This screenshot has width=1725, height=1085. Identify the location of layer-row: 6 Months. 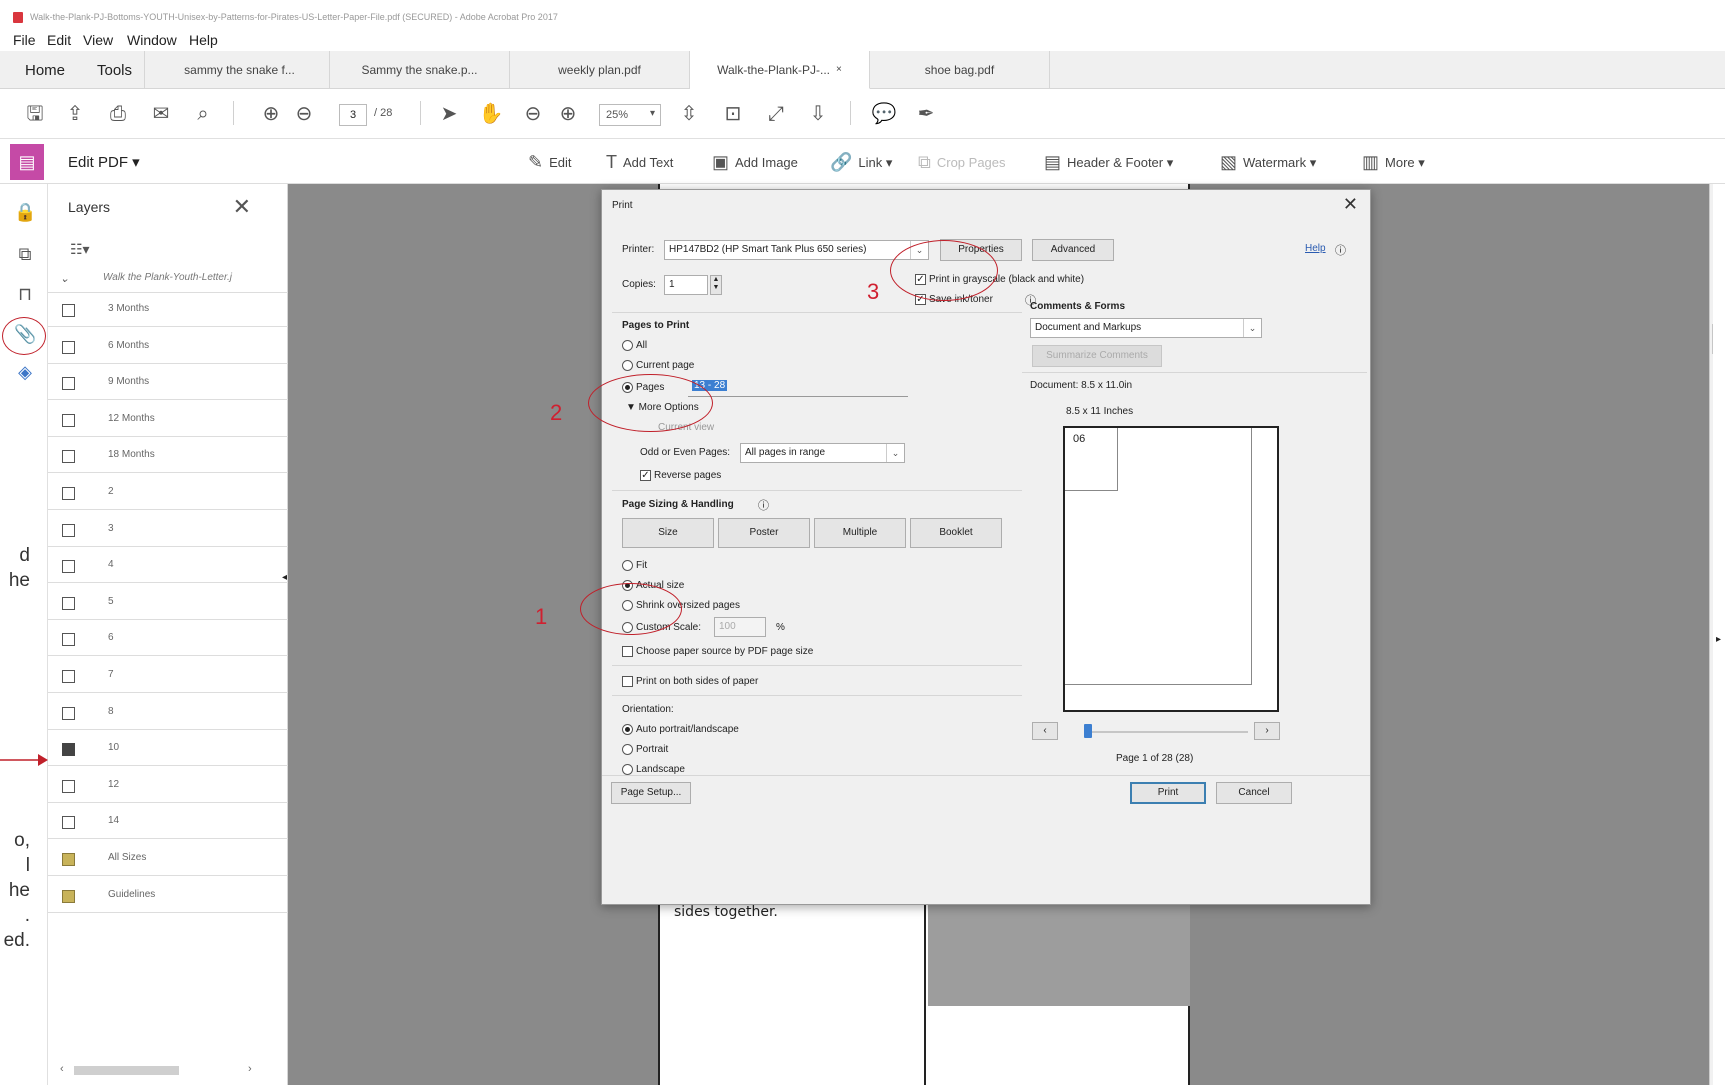
(168, 347).